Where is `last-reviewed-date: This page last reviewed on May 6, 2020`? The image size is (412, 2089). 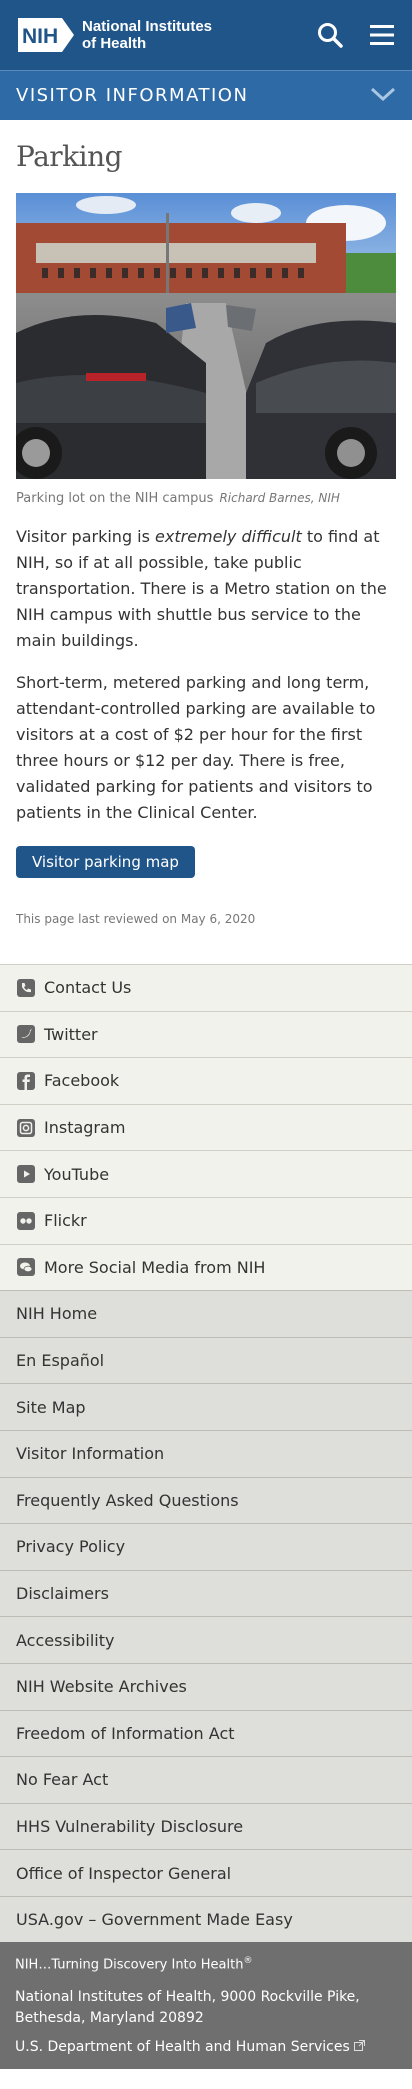
last-reviewed-date: This page last reviewed on May 6, 2020 is located at coordinates (136, 919).